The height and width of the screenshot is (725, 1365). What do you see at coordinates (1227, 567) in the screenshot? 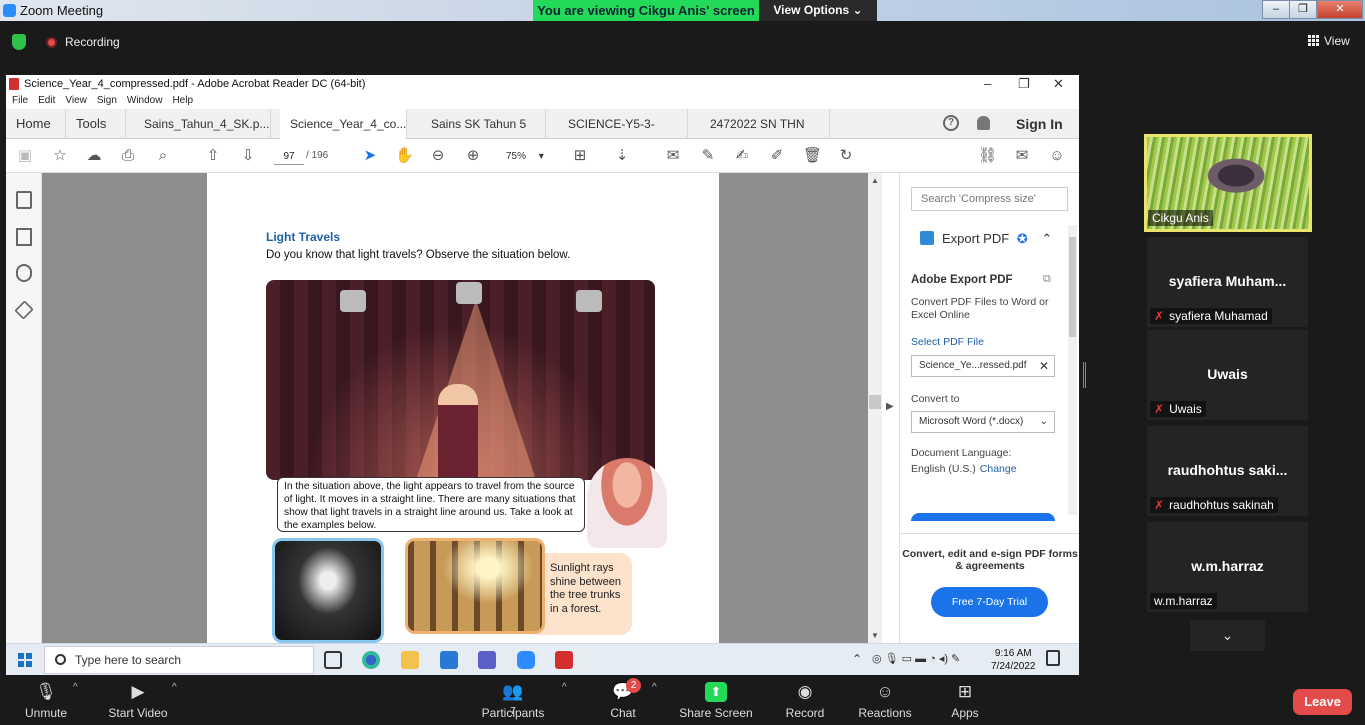
I see `participant-tile: w.m.harraz w.m.harraz` at bounding box center [1227, 567].